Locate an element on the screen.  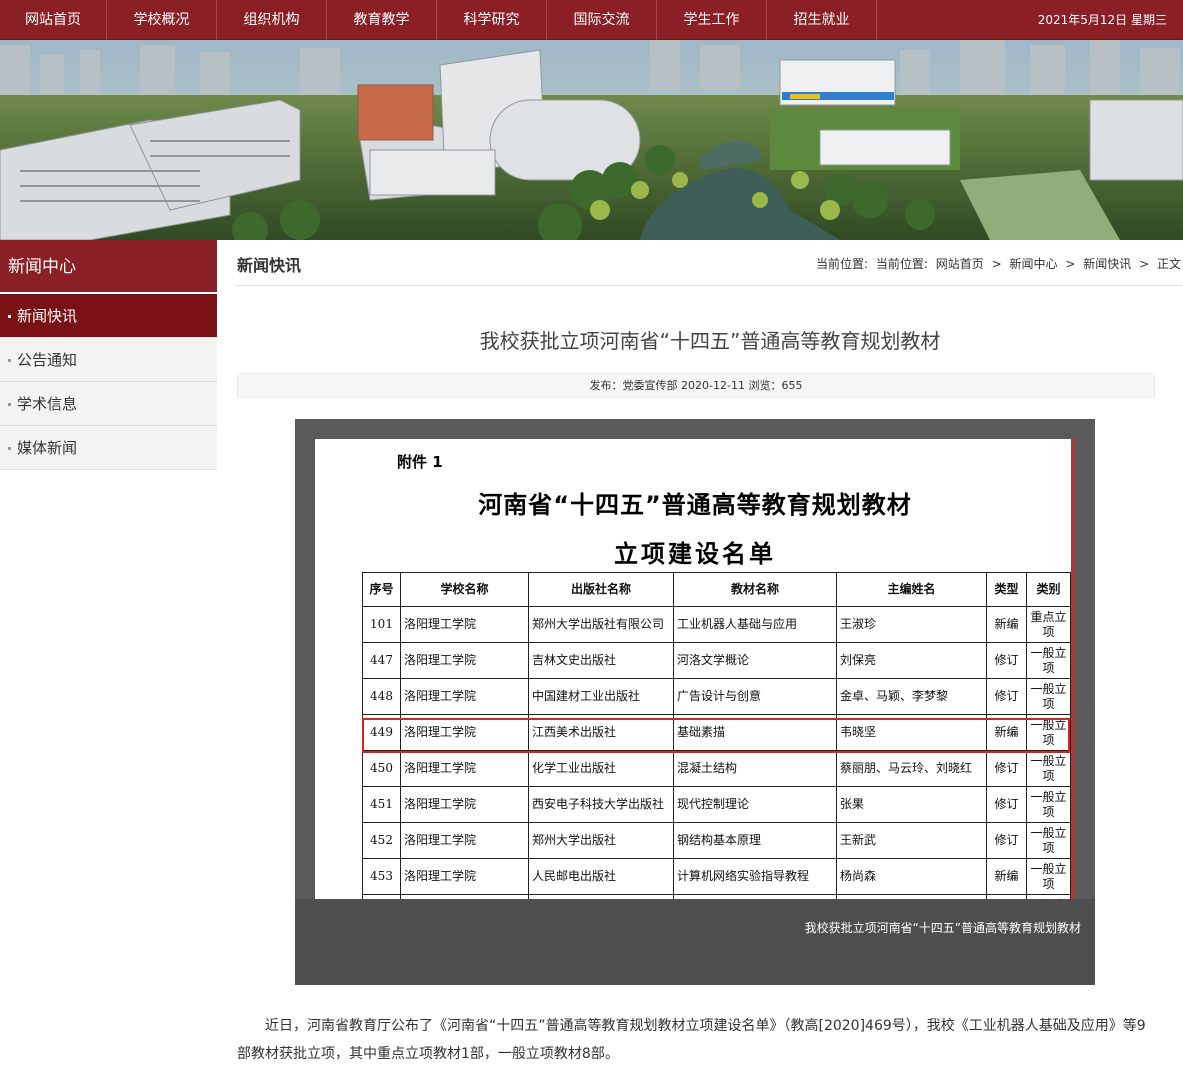
table-header-cell: 类型 is located at coordinates (1006, 589).